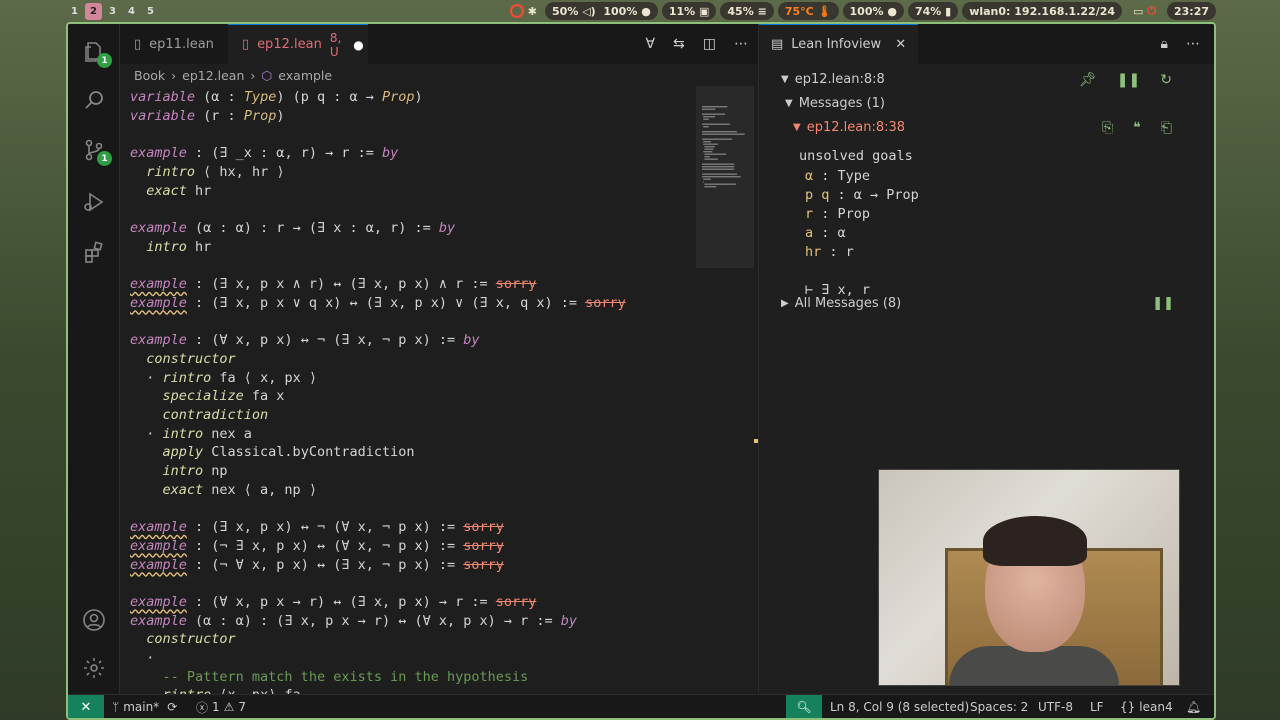 Image resolution: width=1280 pixels, height=720 pixels. What do you see at coordinates (1166, 80) in the screenshot?
I see `refresh-icon: ↻` at bounding box center [1166, 80].